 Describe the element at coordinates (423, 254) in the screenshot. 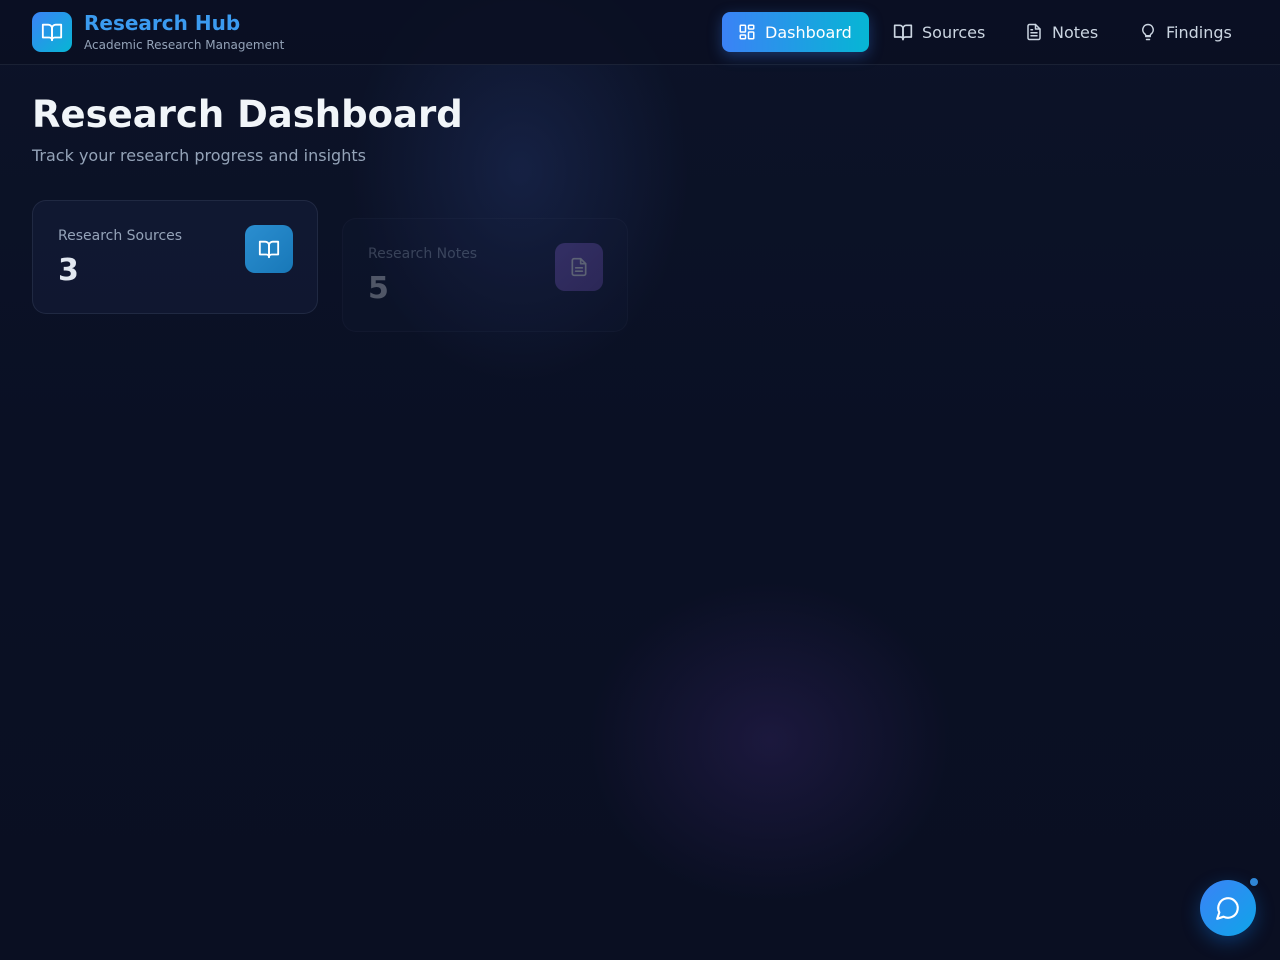

I see `stat-label: Research Notes` at that location.